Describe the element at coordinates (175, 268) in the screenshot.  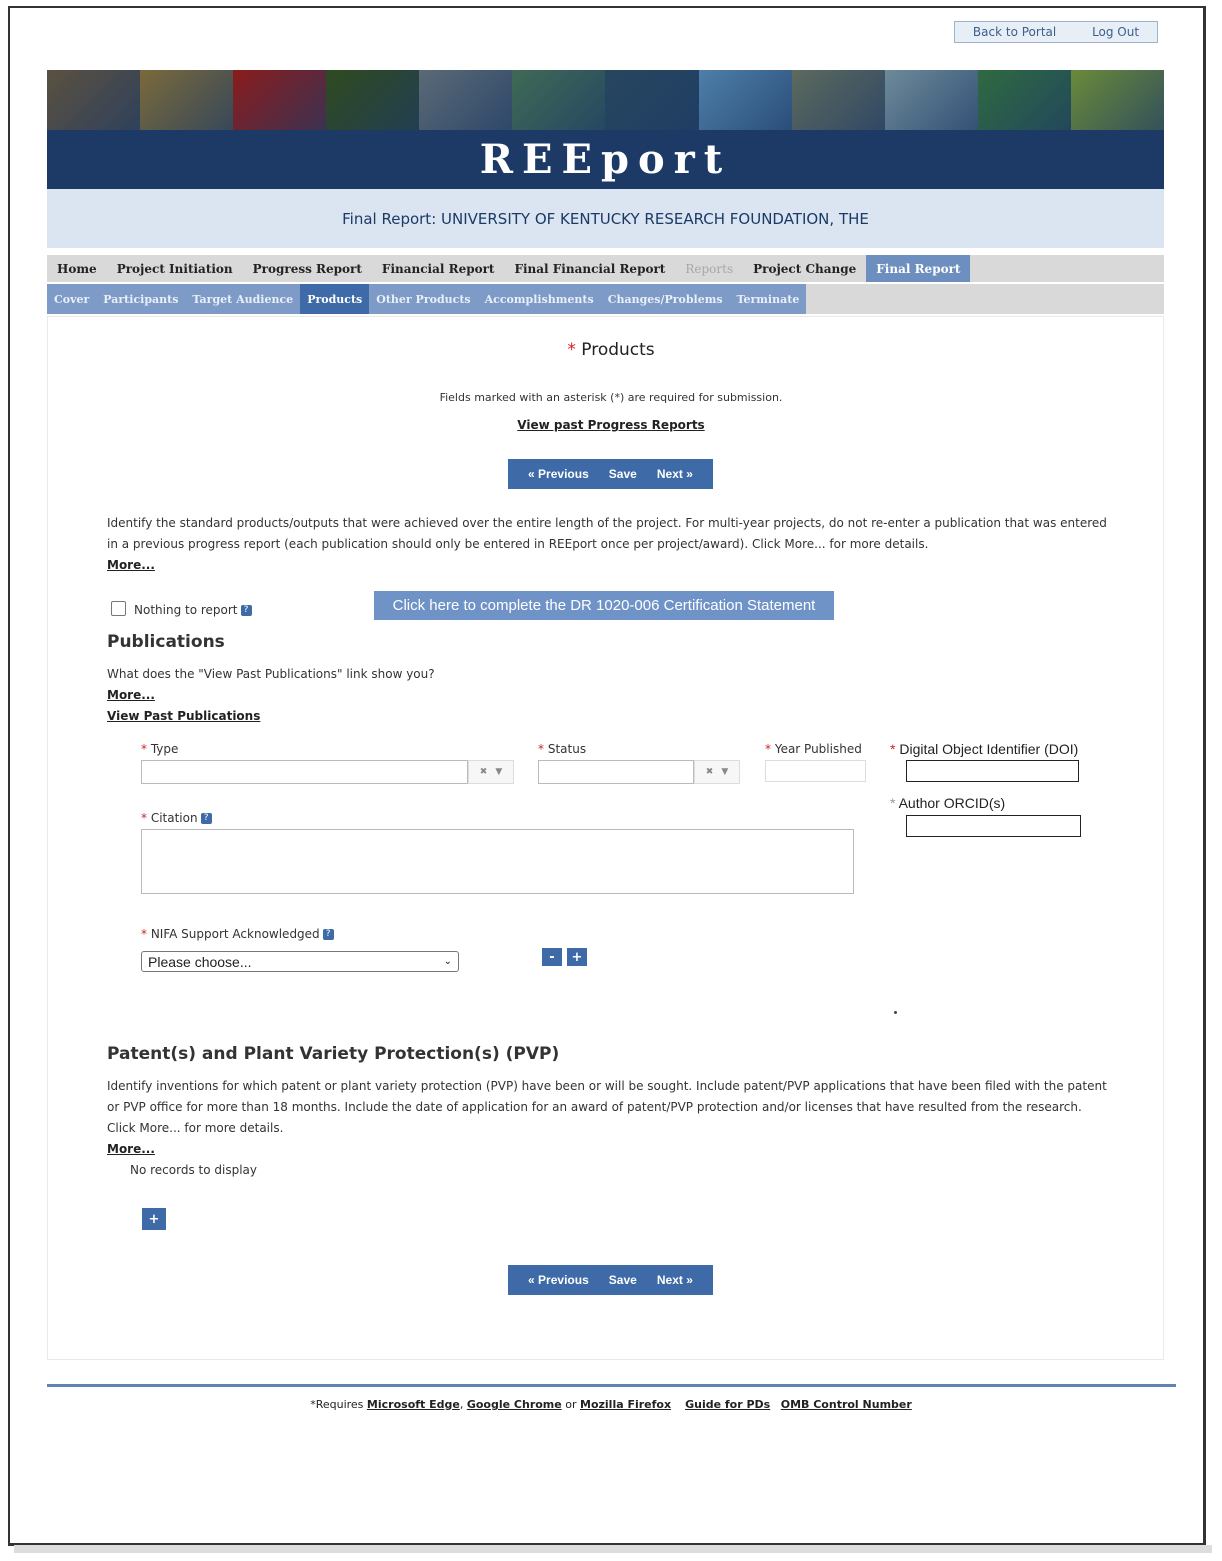
I see `nav-item-project-initiation: Project Initiation` at that location.